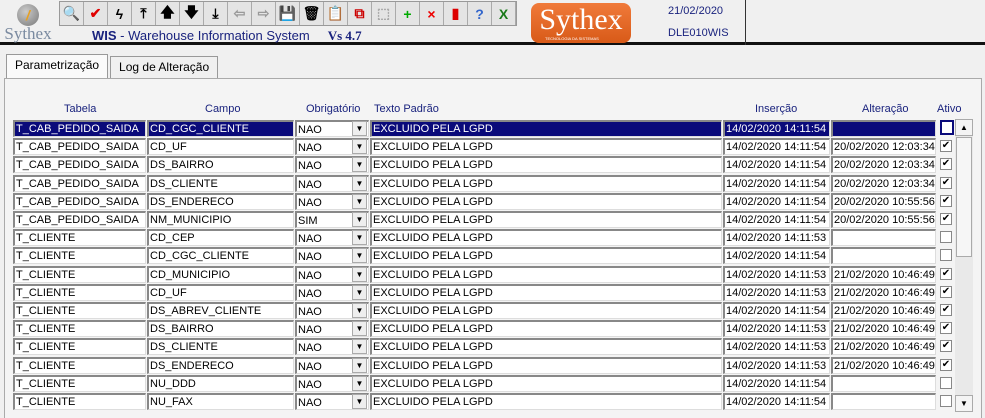 This screenshot has height=418, width=985. I want to click on scroll-down-button: ▼, so click(964, 403).